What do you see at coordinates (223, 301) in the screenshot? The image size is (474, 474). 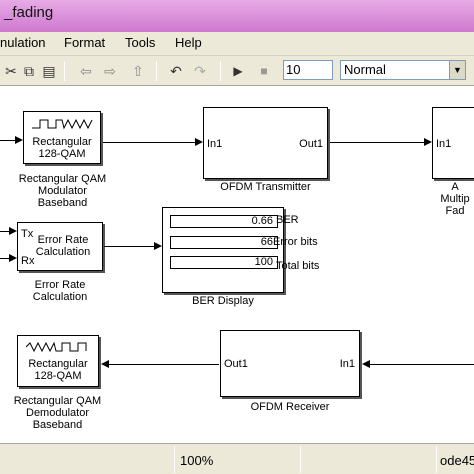 I see `ber-display-name: BER Display` at bounding box center [223, 301].